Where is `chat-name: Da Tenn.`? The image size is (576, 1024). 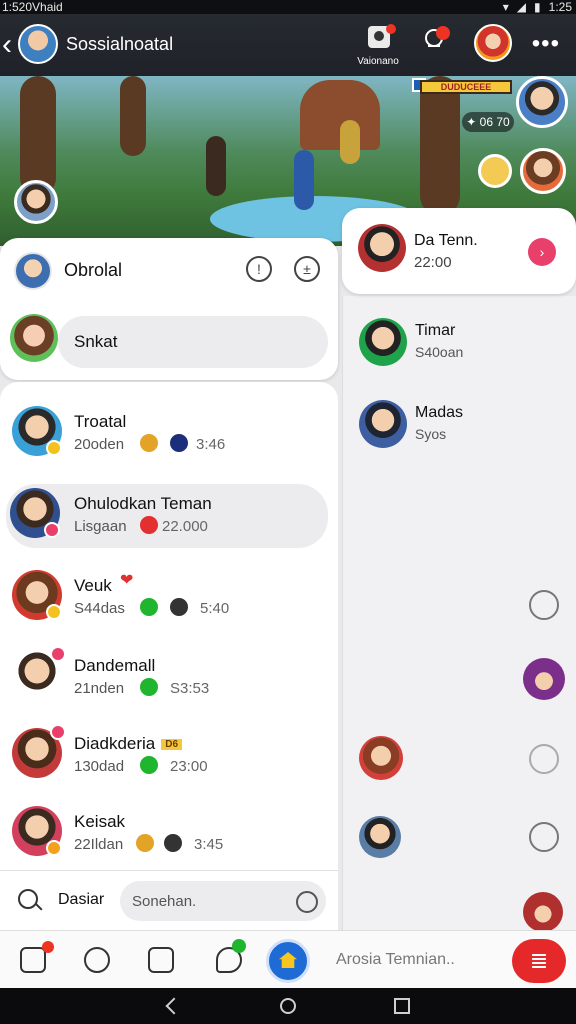 chat-name: Da Tenn. is located at coordinates (446, 240).